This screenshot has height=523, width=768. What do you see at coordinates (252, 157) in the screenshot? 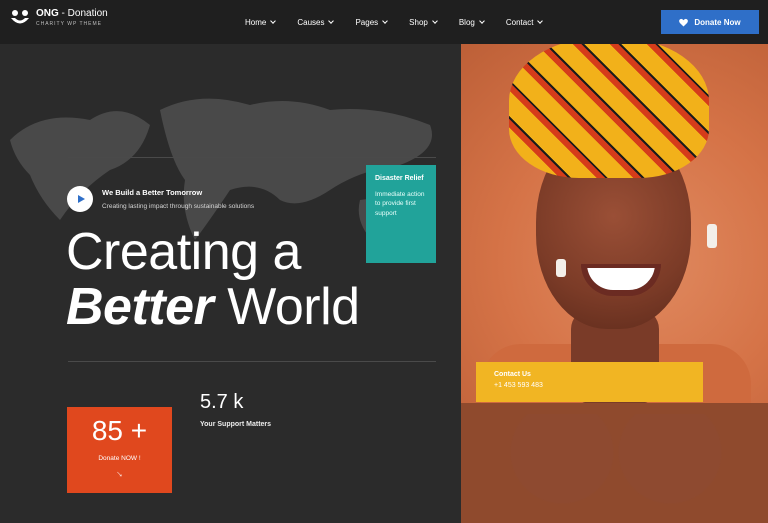
I see `divider-top` at bounding box center [252, 157].